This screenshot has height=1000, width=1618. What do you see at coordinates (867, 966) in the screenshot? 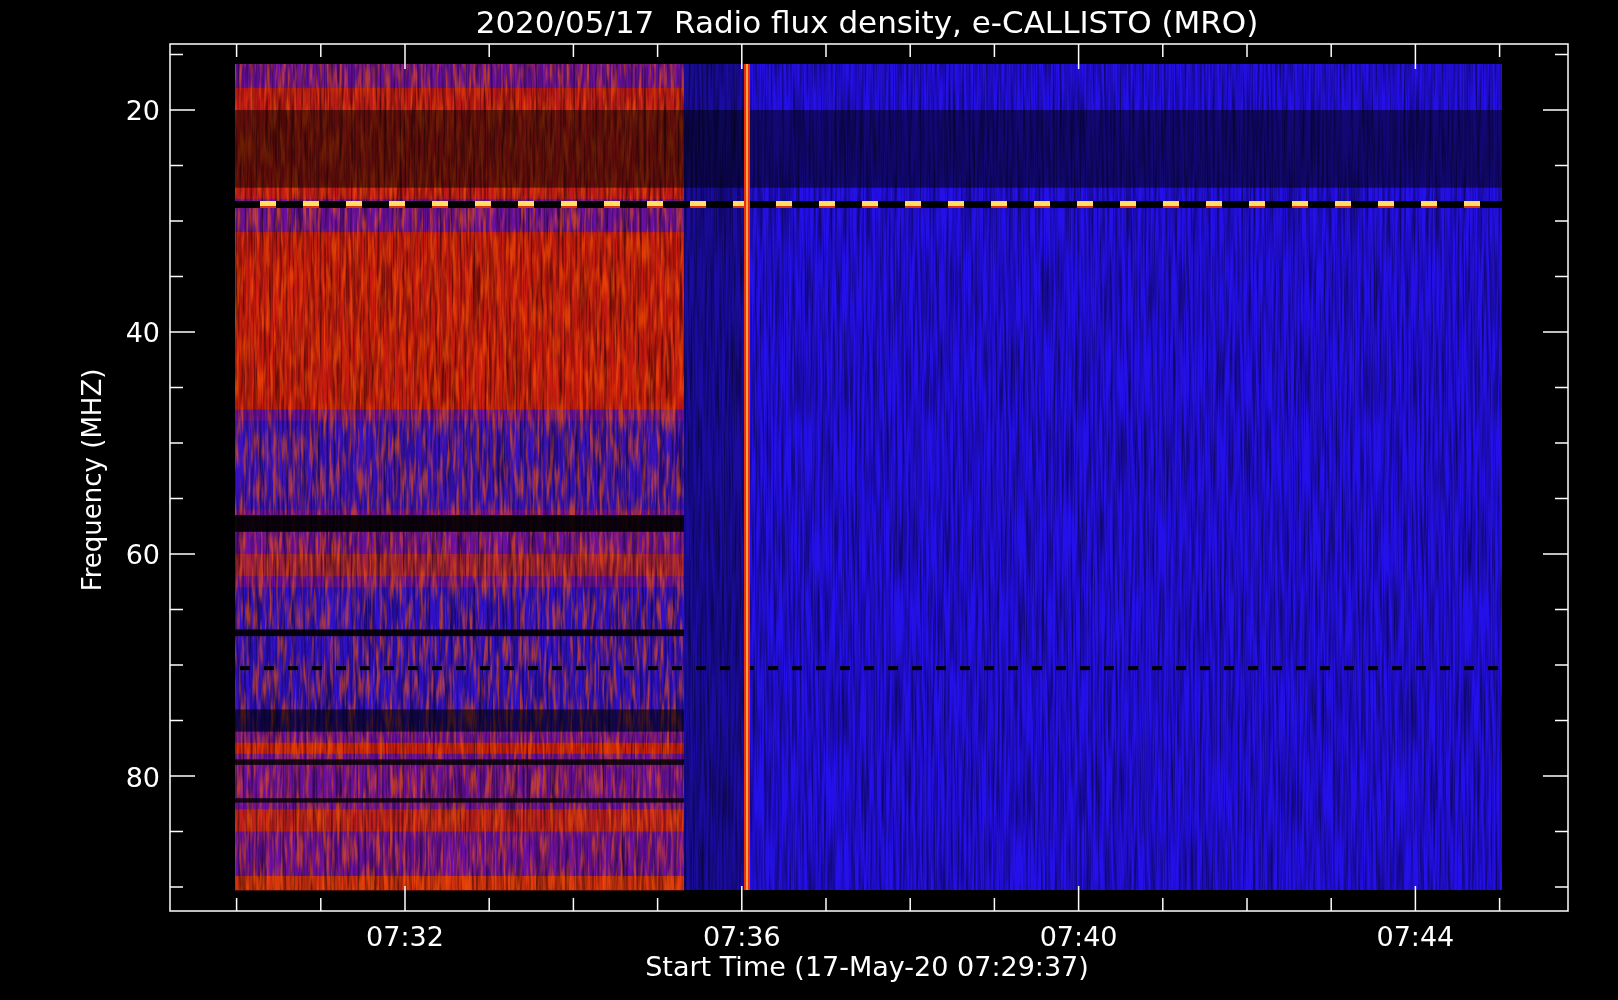
I see `x-axis-title: Start Time (17-May-20 07:29:37)` at bounding box center [867, 966].